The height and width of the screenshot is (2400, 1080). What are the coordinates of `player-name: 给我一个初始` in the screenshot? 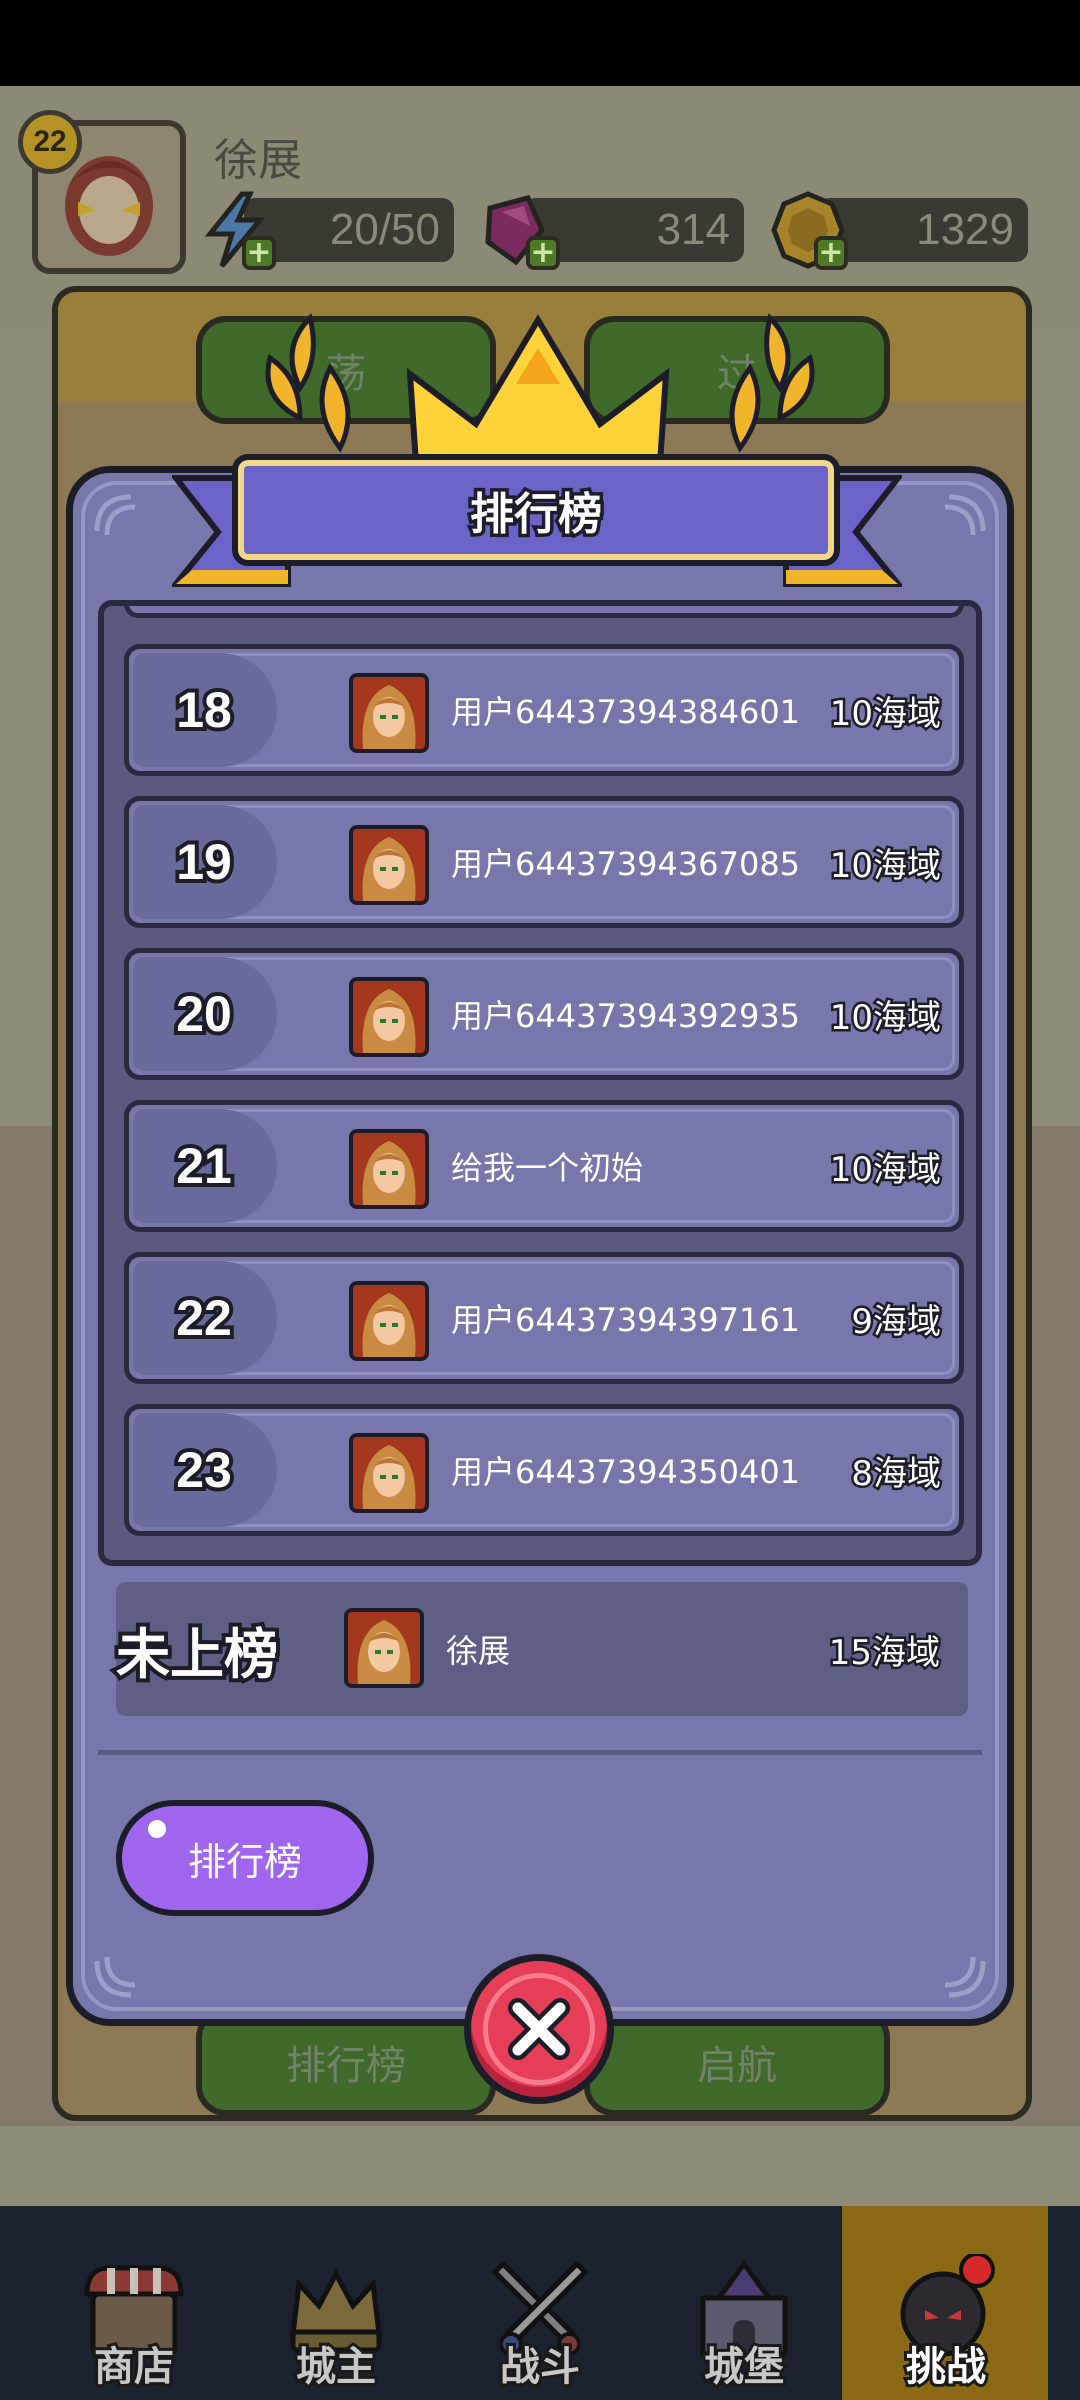 It's located at (547, 1168).